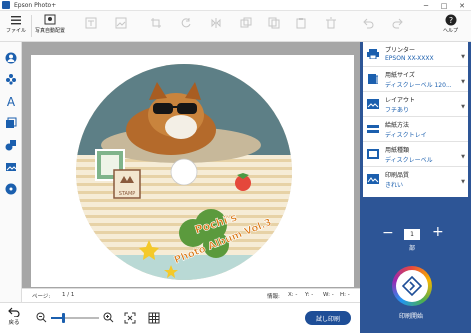 This screenshot has width=471, height=333. Describe the element at coordinates (180, 317) in the screenshot. I see `bottom-bar: 戻る 試し印刷` at that location.